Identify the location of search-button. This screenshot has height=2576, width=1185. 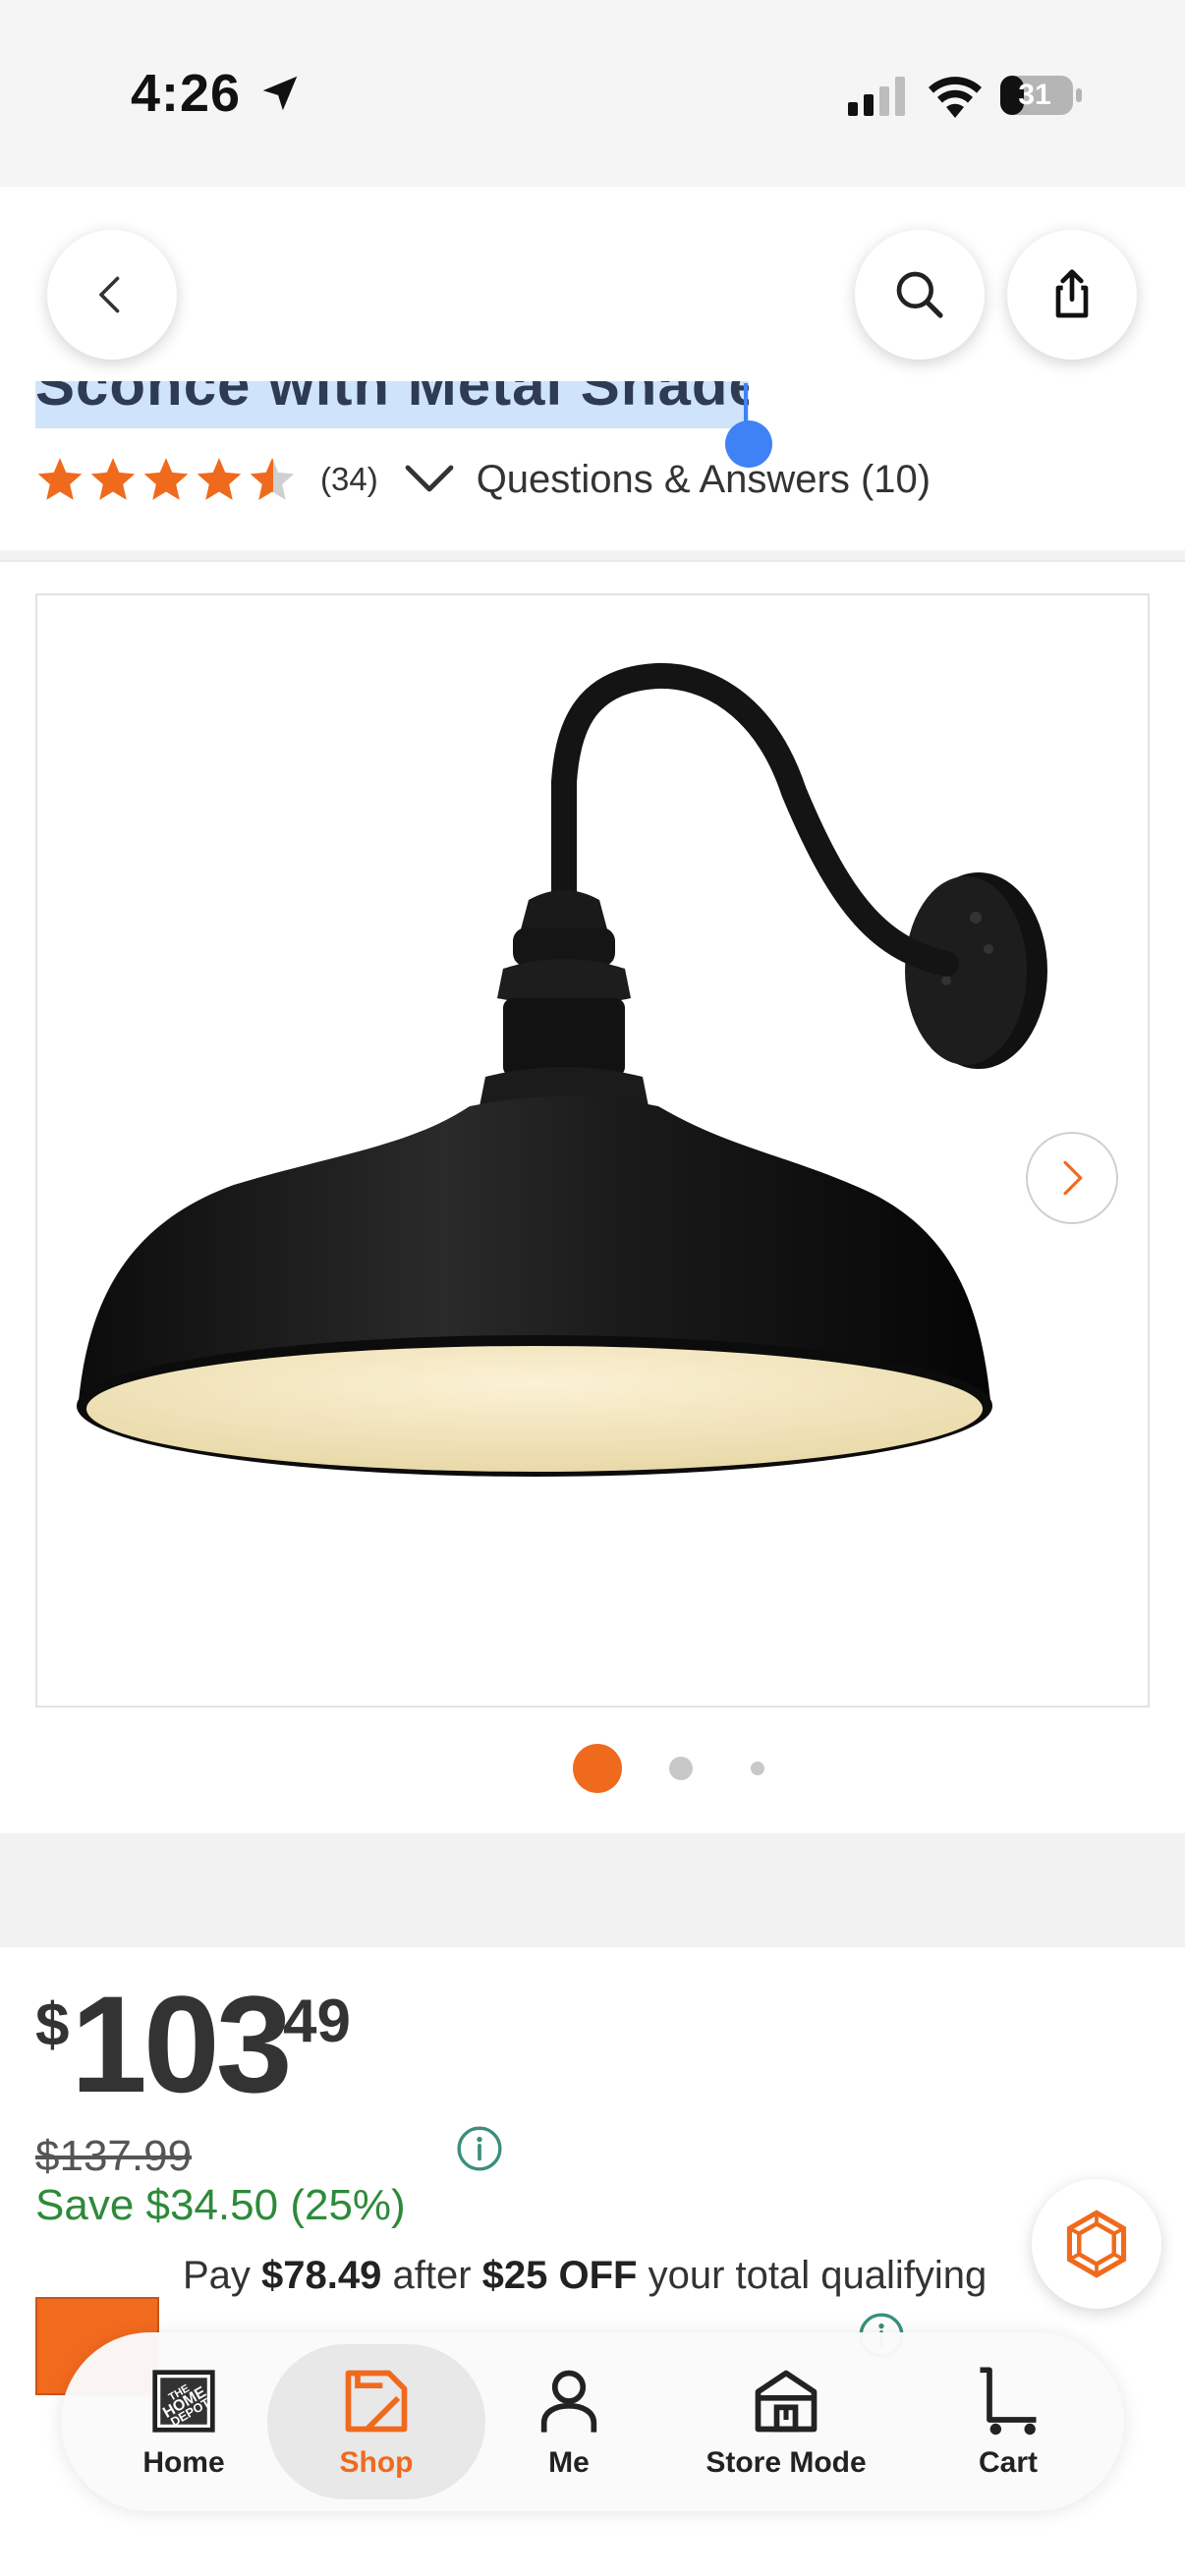
(920, 295).